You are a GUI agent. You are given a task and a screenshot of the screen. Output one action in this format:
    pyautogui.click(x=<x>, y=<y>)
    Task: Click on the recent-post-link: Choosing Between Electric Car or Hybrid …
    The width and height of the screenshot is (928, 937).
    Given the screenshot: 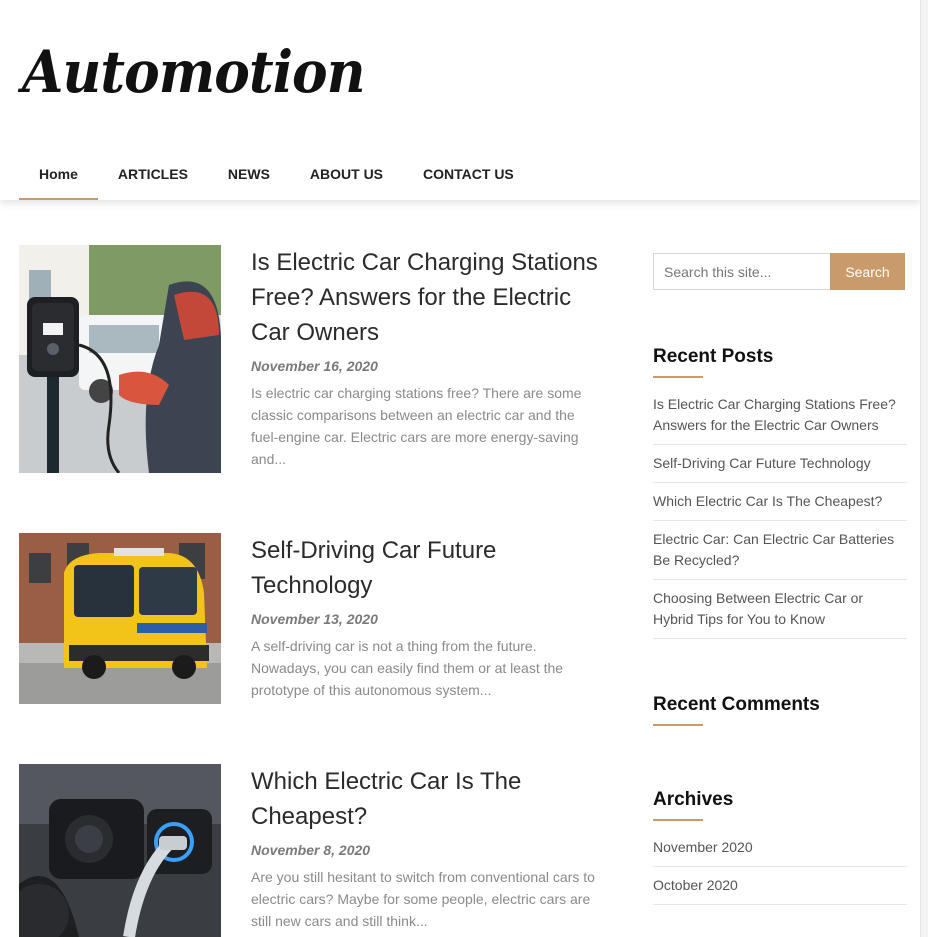 What is the action you would take?
    pyautogui.click(x=780, y=609)
    